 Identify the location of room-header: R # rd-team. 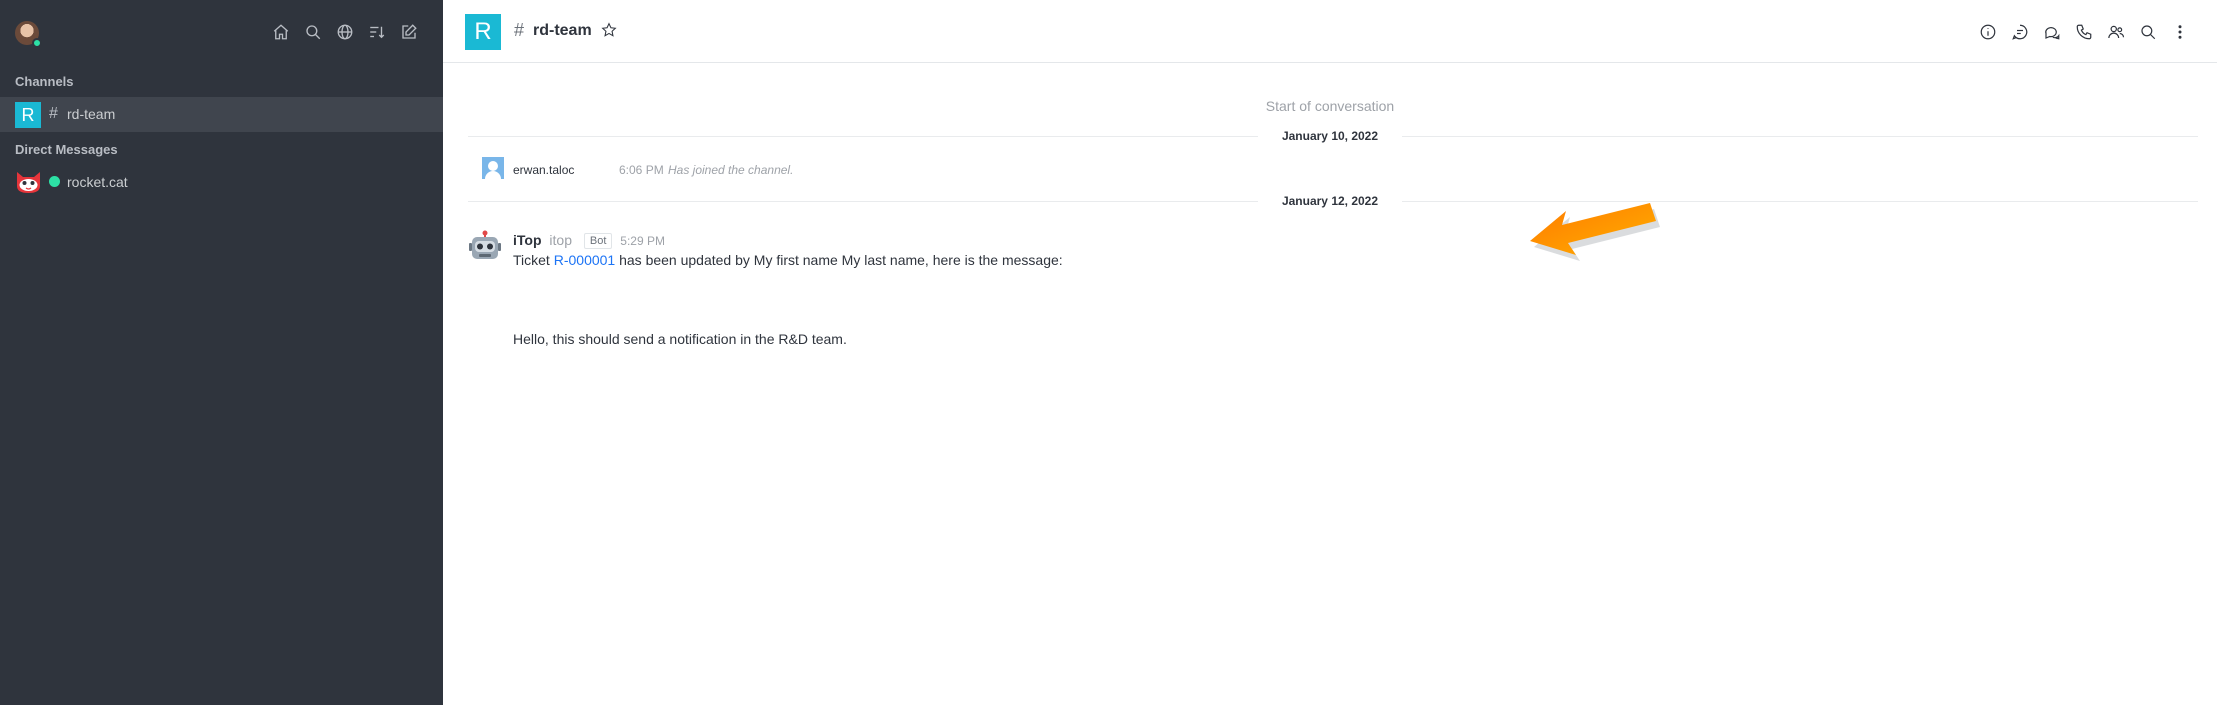
(1330, 31).